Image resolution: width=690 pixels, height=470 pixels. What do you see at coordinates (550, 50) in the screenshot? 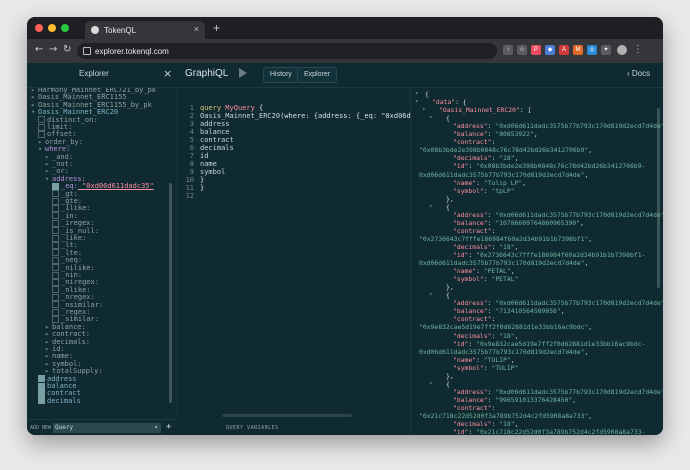
I see `extension-icon: ◆` at bounding box center [550, 50].